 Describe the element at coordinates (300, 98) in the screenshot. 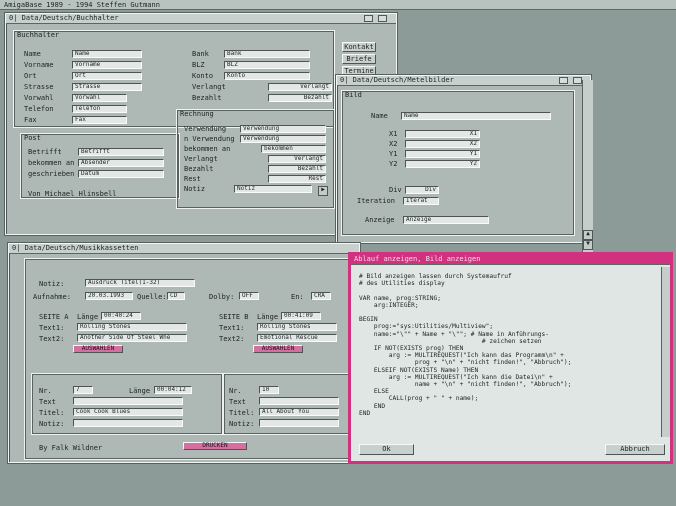

I see `bezahlt-field: Bezahlt` at that location.